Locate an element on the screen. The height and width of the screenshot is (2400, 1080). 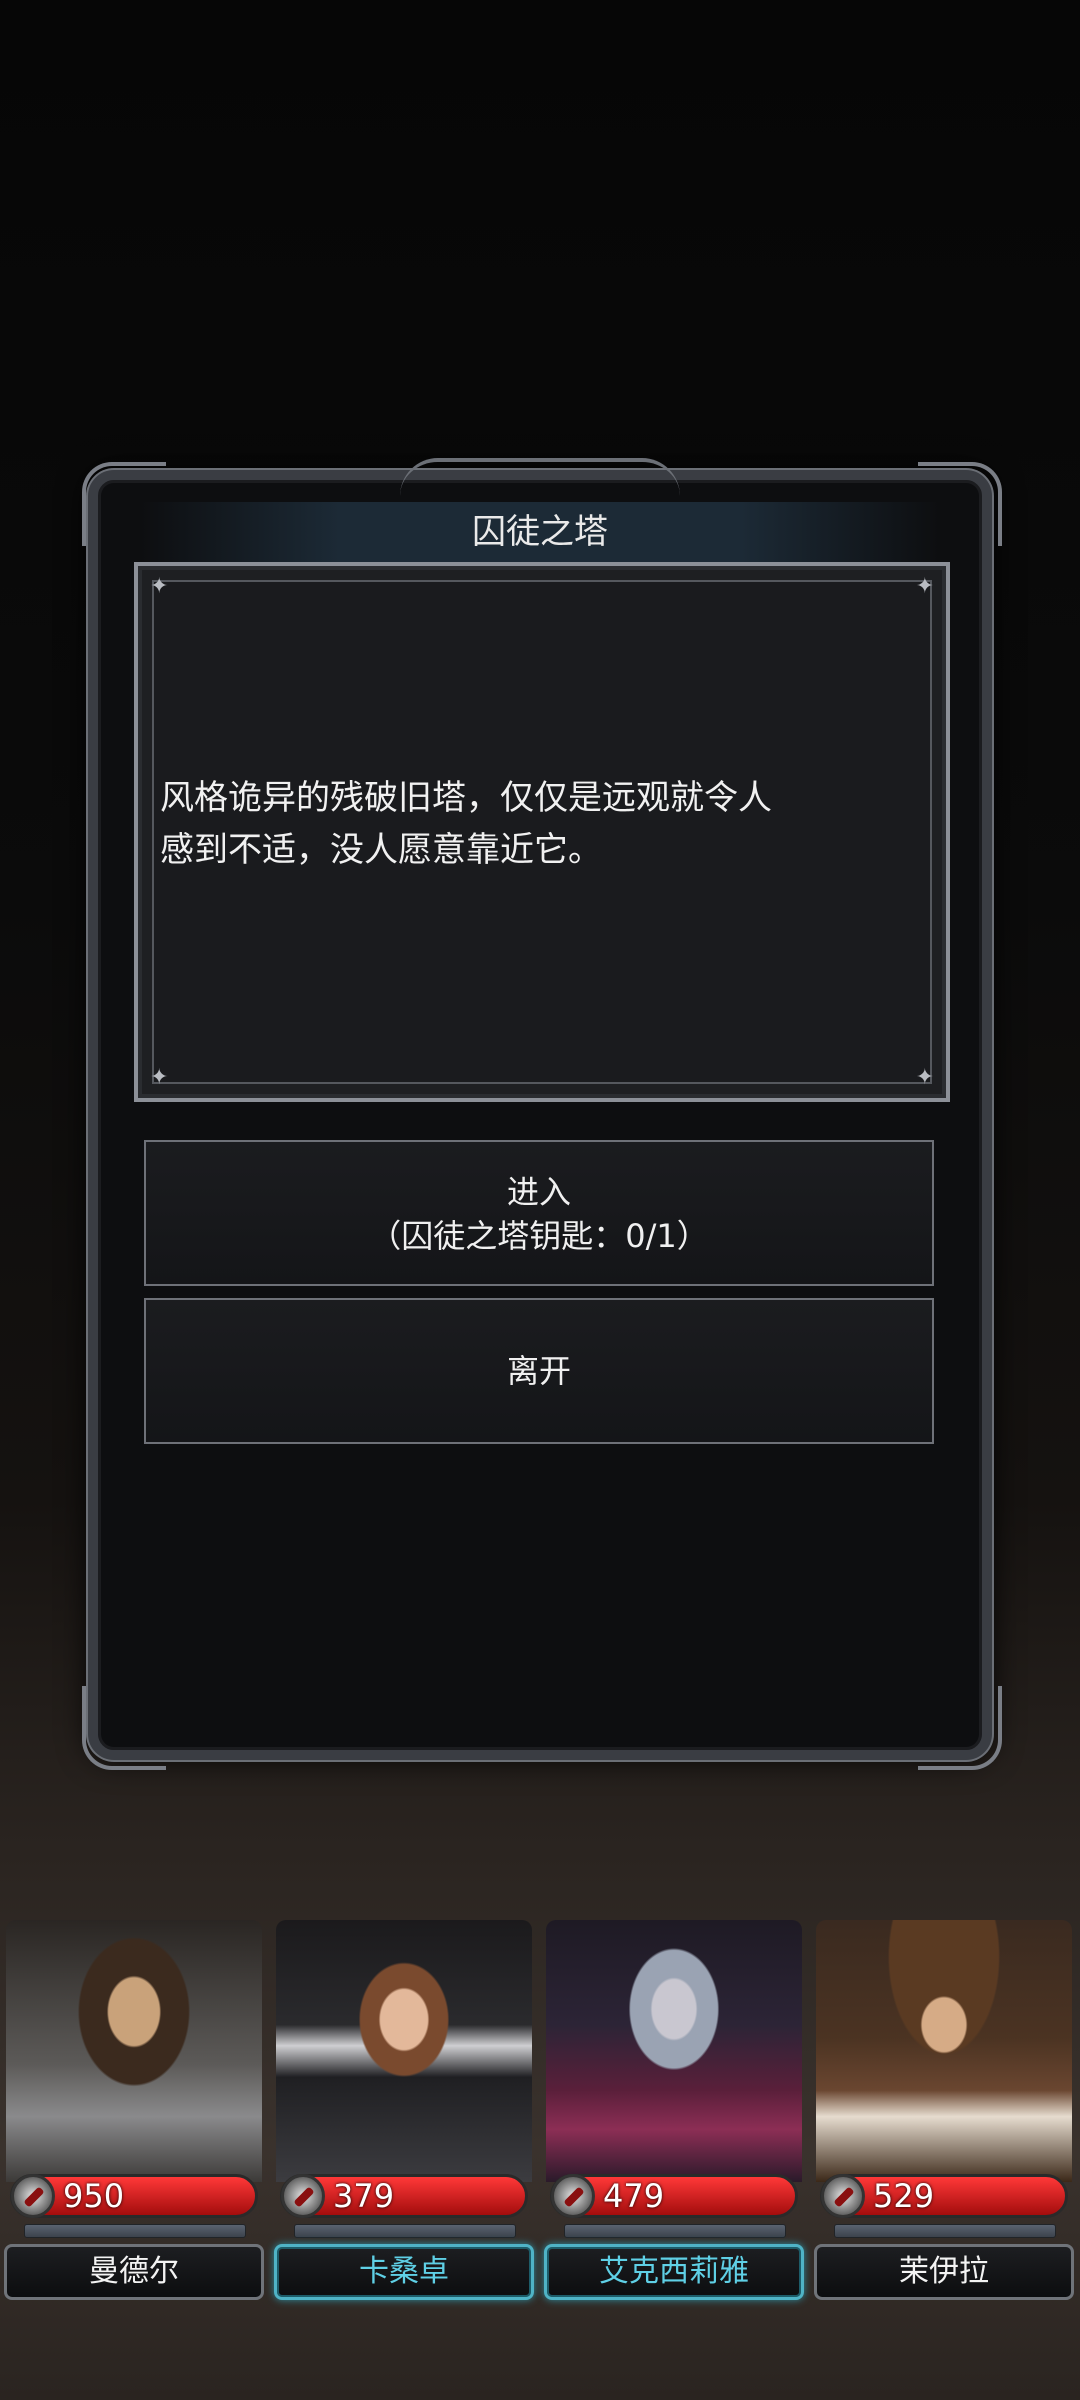
party-member-moira: 529 茉伊拉 is located at coordinates (944, 2120).